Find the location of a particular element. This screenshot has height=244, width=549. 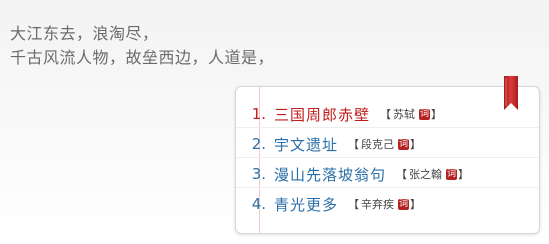

item-title-link: 三国周郎赤壁 is located at coordinates (322, 114).